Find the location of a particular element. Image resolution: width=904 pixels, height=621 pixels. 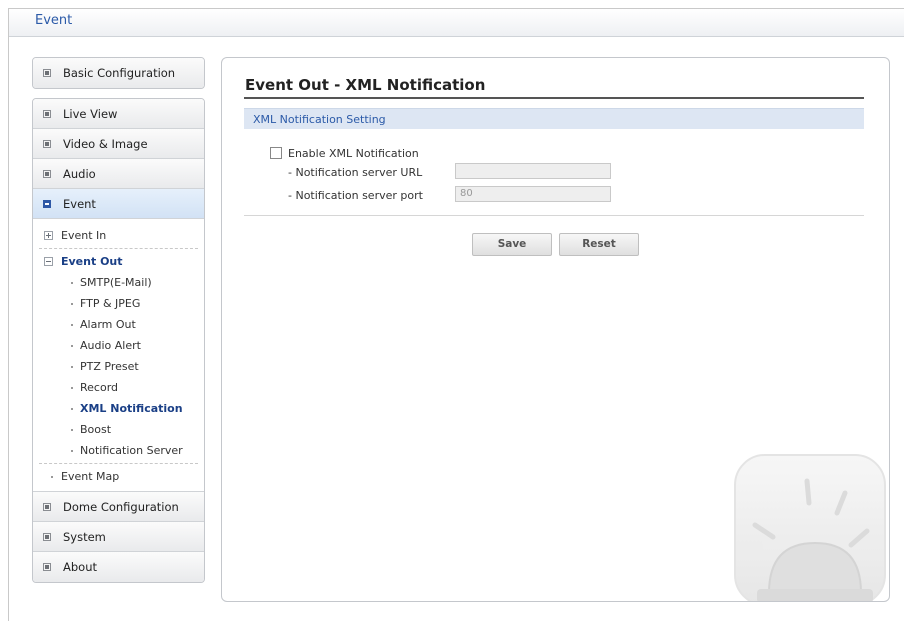

sidebar-item-label: Basic Configuration is located at coordinates (119, 73).